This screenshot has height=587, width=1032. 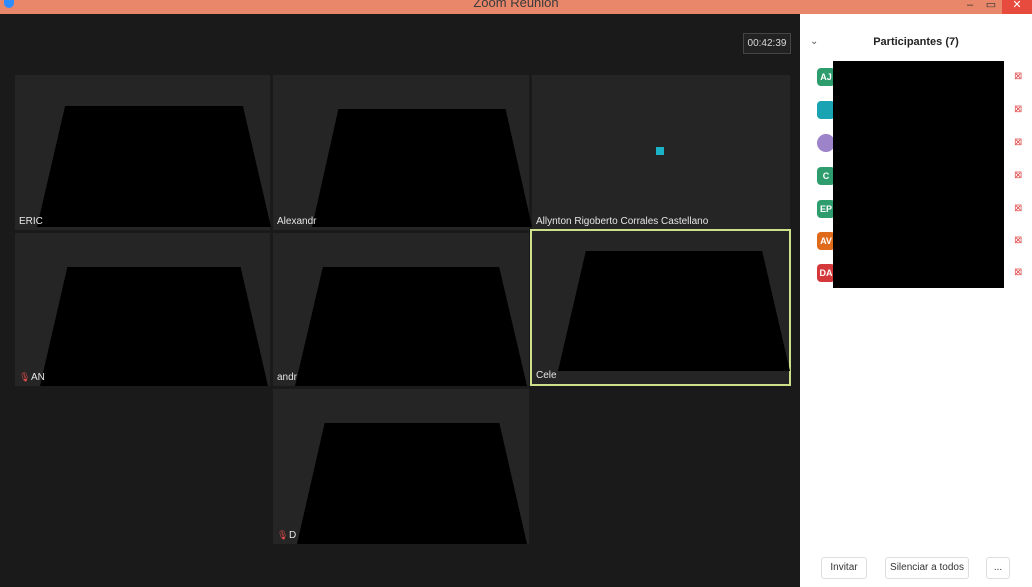 I want to click on video-tile: andr, so click(x=401, y=309).